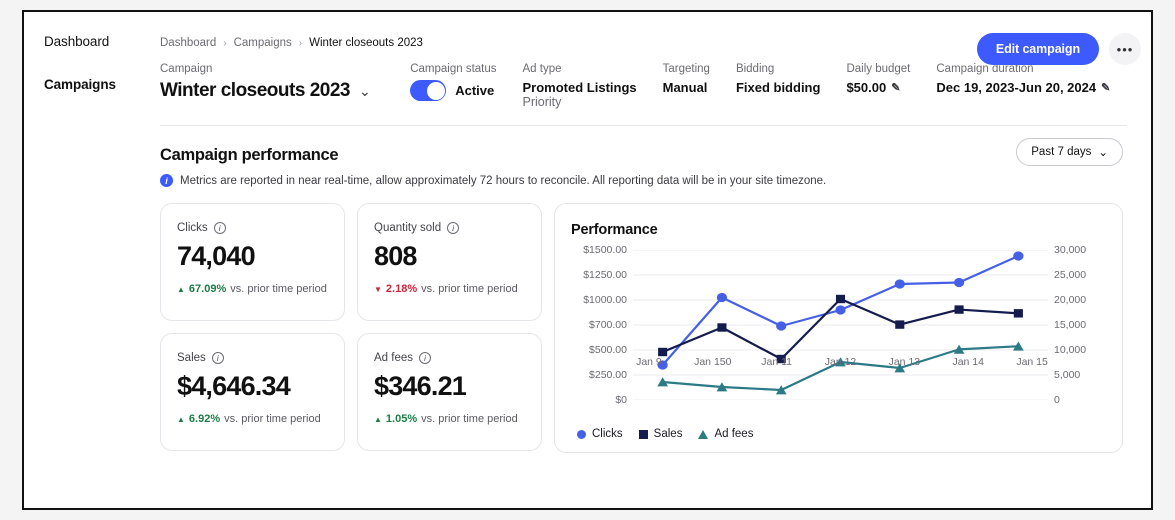 This screenshot has height=520, width=1175. Describe the element at coordinates (605, 300) in the screenshot. I see `y-tick-left: $1000.00` at that location.